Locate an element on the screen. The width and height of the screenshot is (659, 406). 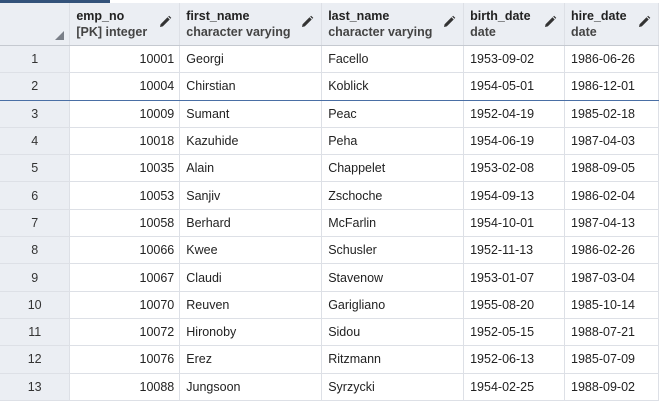
cell-birth-date: 1954-02-25 is located at coordinates (514, 387).